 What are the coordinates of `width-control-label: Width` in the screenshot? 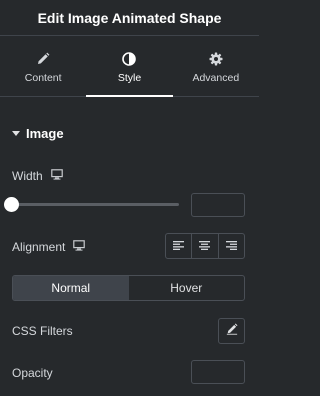 It's located at (37, 176).